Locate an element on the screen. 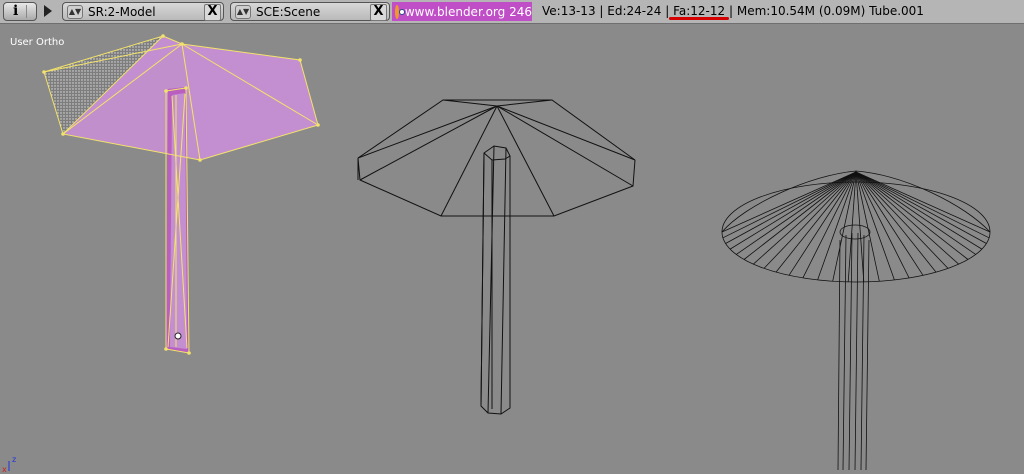  screen-menu: ▲▼ SR:2-Model X is located at coordinates (143, 11).